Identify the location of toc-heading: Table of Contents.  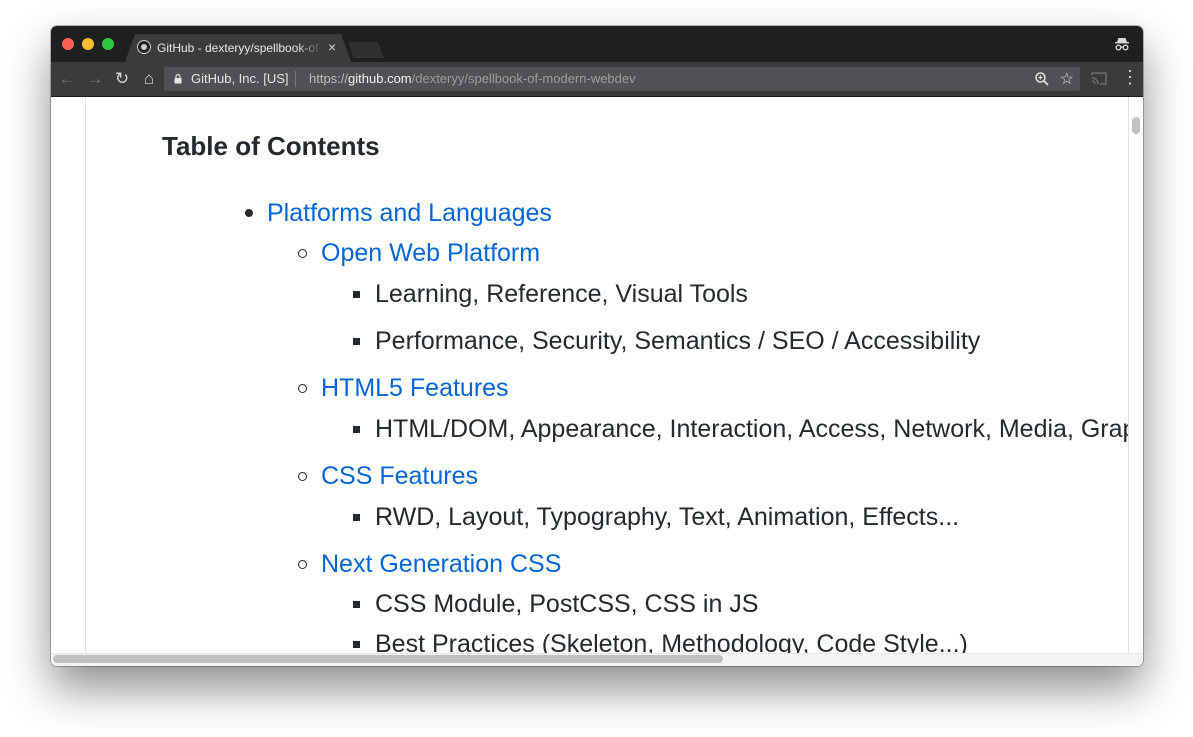
(271, 146).